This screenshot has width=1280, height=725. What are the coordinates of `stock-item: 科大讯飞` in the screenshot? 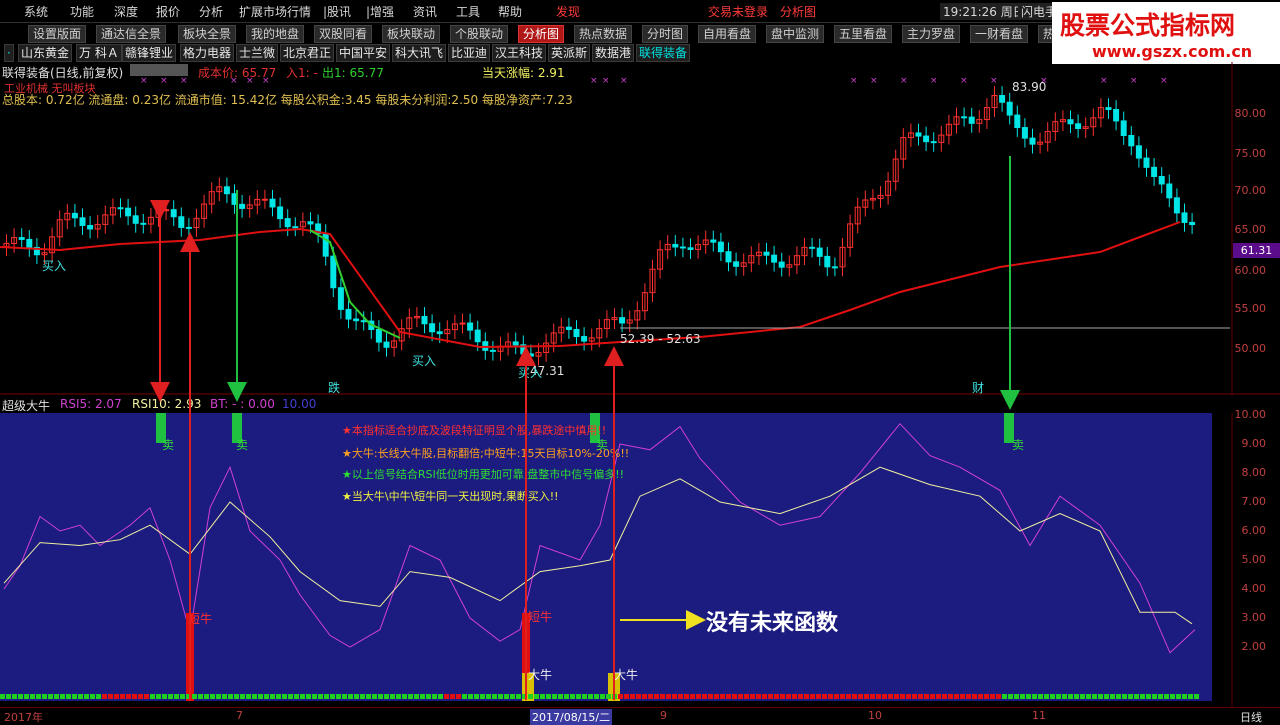 It's located at (419, 53).